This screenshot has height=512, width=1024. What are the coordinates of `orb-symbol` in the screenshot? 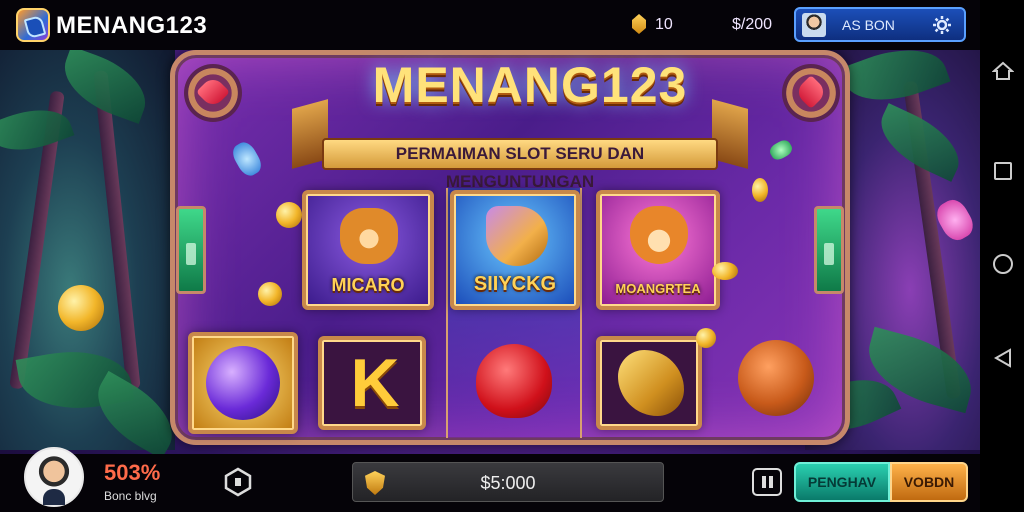 It's located at (243, 383).